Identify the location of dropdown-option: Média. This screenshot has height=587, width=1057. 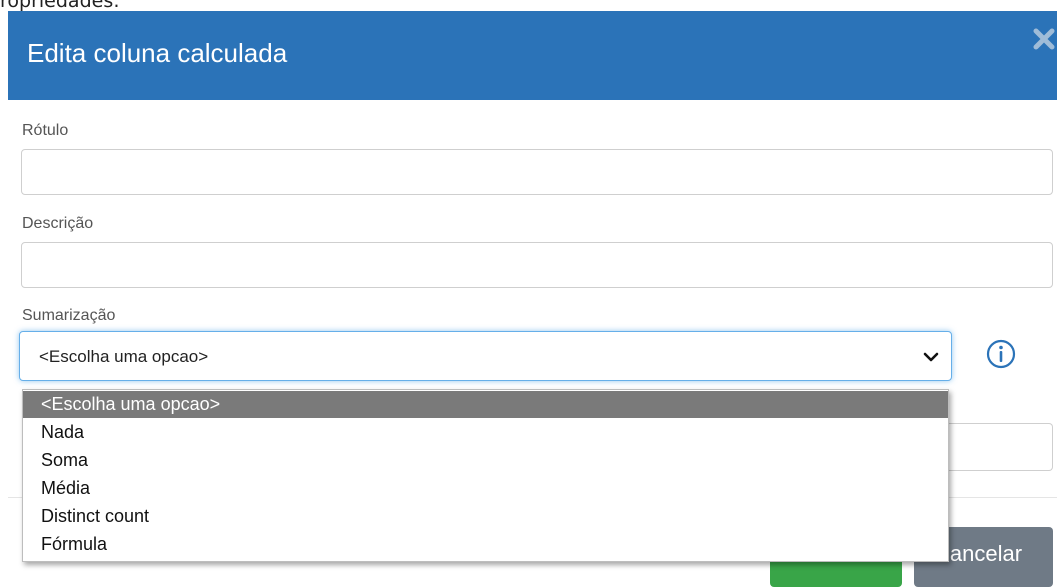
(485, 488).